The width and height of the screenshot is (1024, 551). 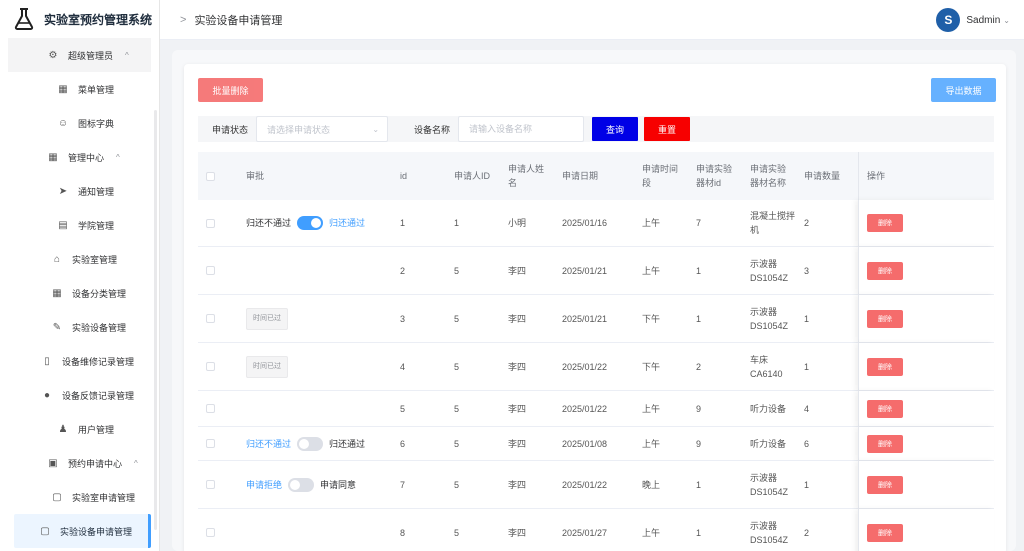 What do you see at coordinates (403, 484) in the screenshot?
I see `cell-id: 7` at bounding box center [403, 484].